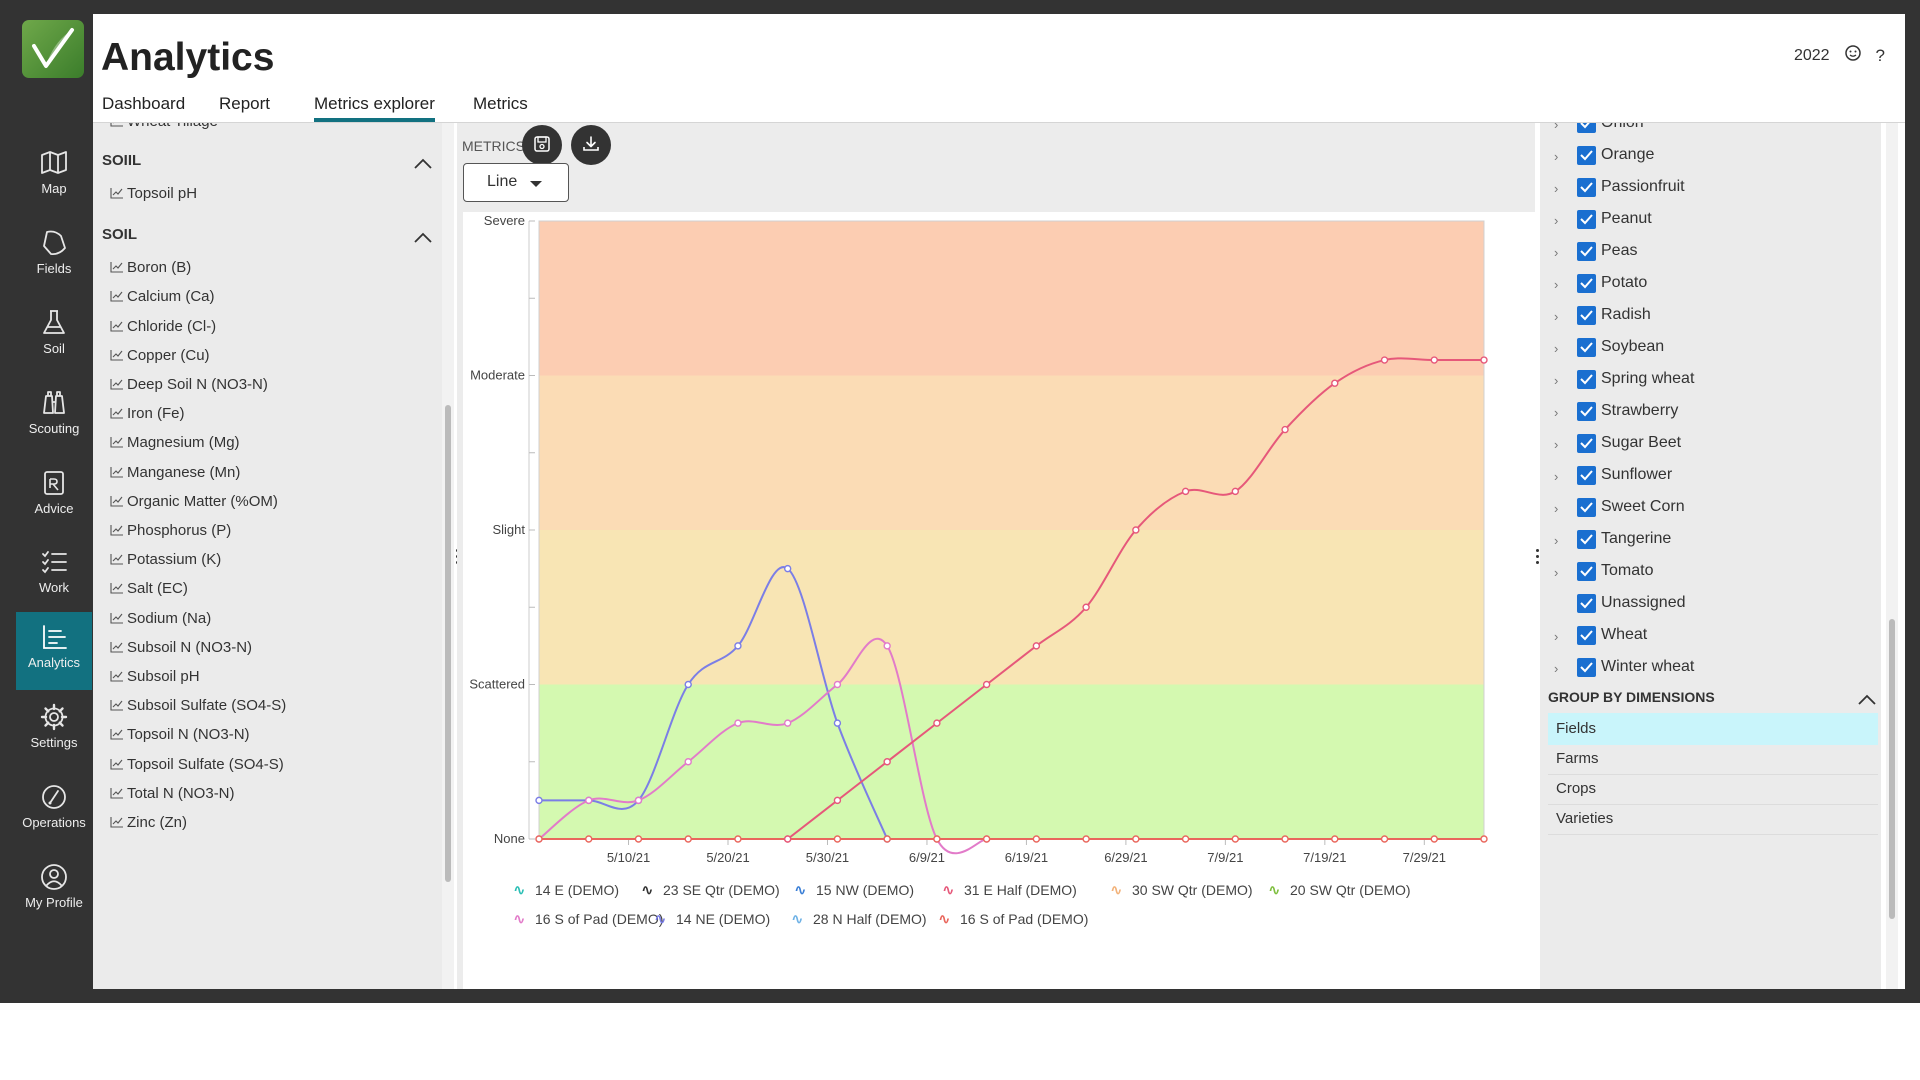  Describe the element at coordinates (153, 193) in the screenshot. I see `metric-item: Topsoil pH` at that location.